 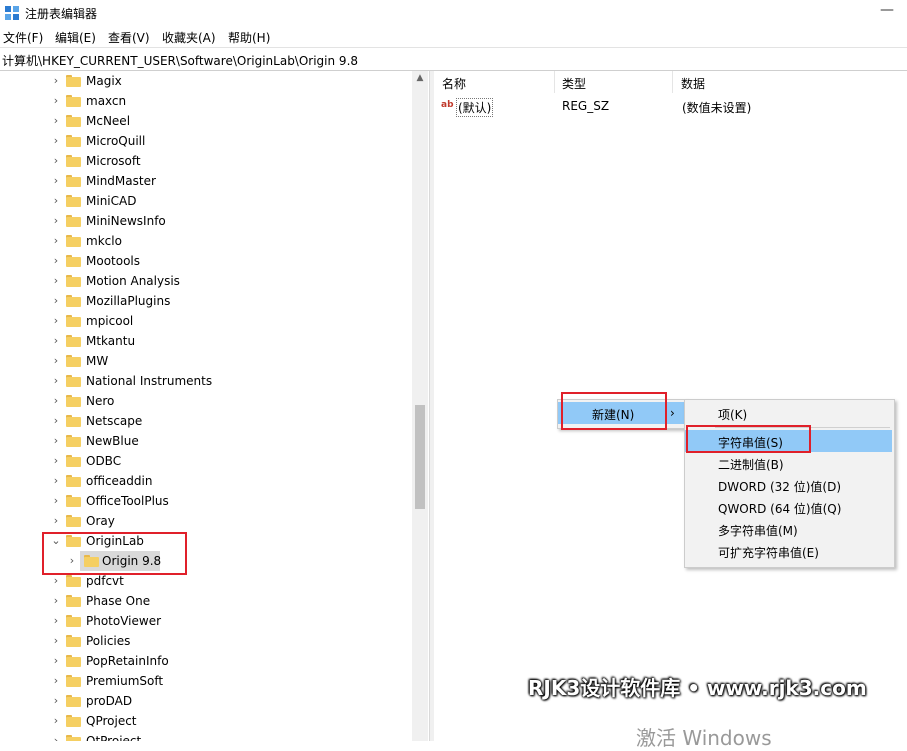 What do you see at coordinates (206, 641) in the screenshot?
I see `tree-item: › Policies` at bounding box center [206, 641].